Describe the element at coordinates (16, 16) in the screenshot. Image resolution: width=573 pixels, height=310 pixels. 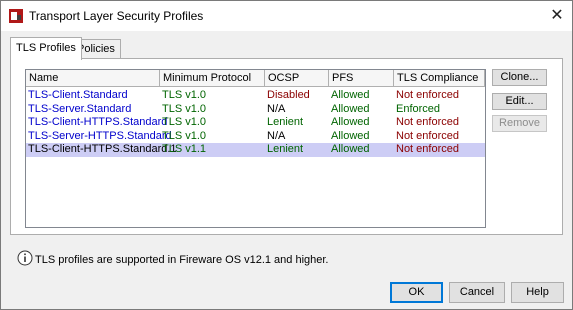
I see `firebox-app-icon` at that location.